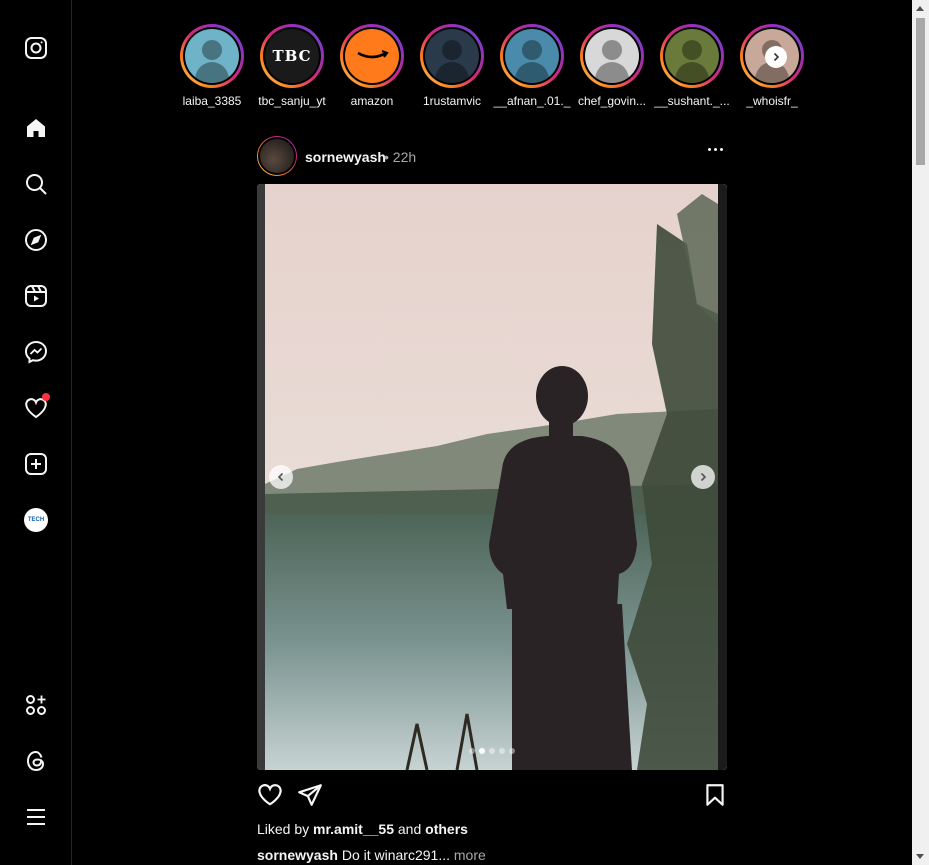  I want to click on post-actions, so click(492, 796).